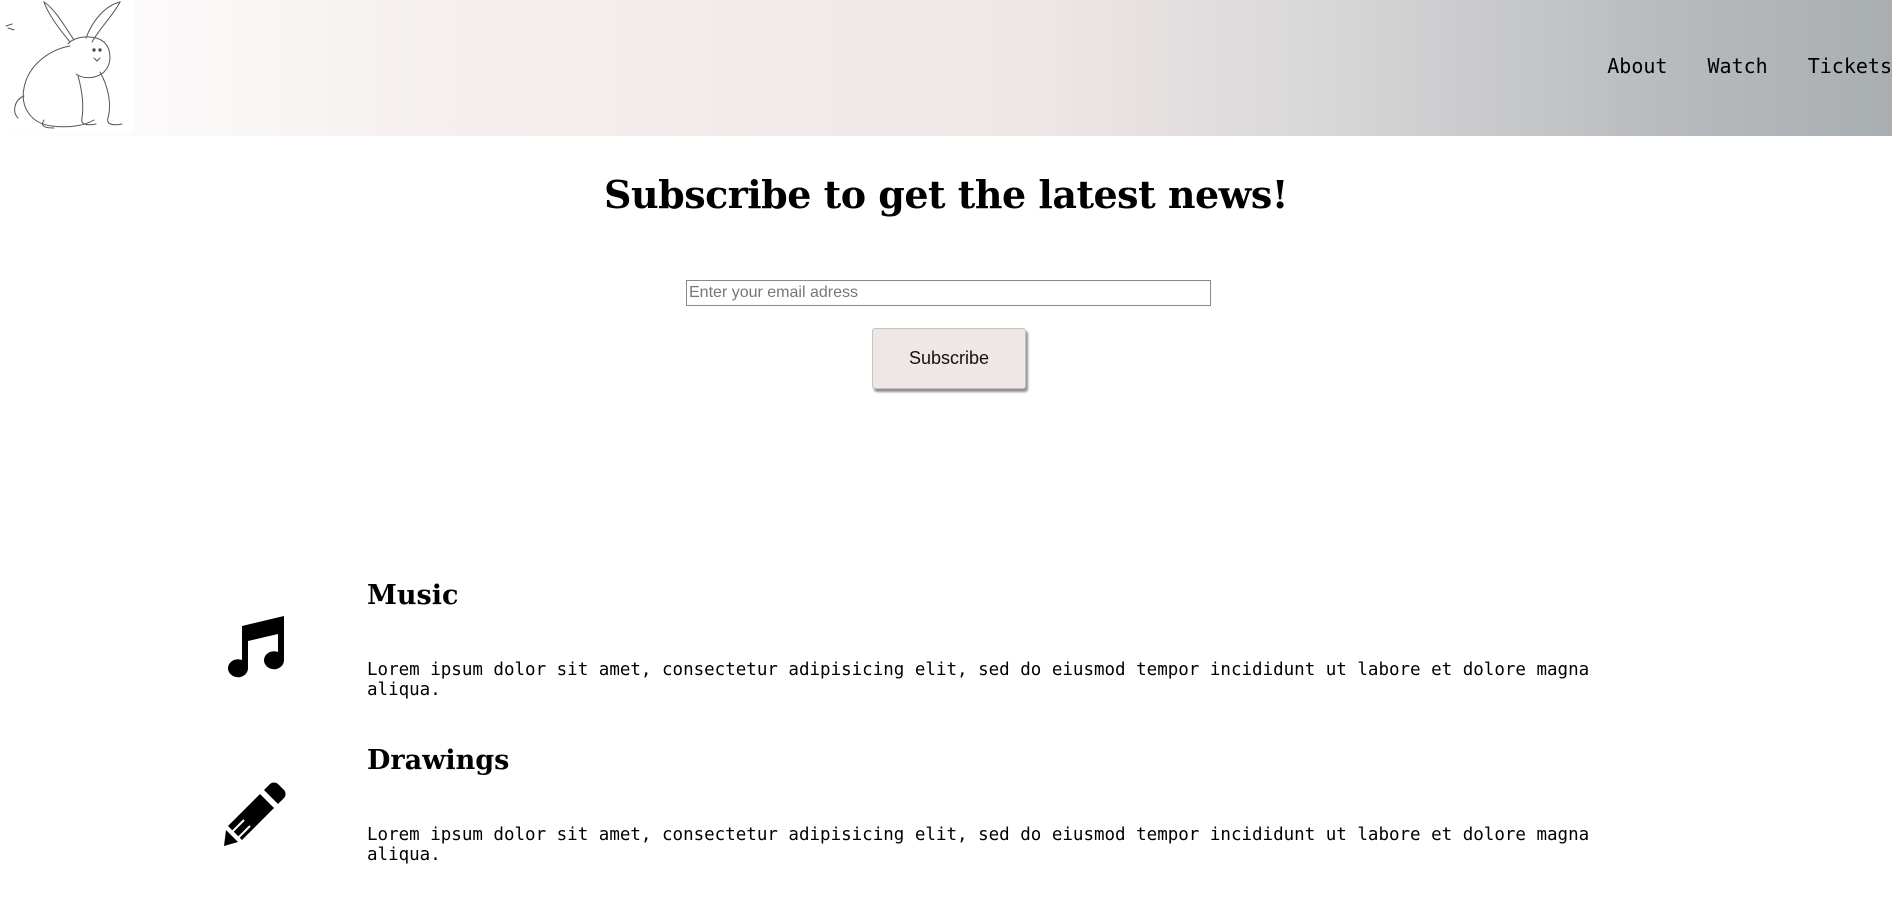 This screenshot has width=1892, height=903. I want to click on main-nav: About Watch Tickets, so click(1729, 66).